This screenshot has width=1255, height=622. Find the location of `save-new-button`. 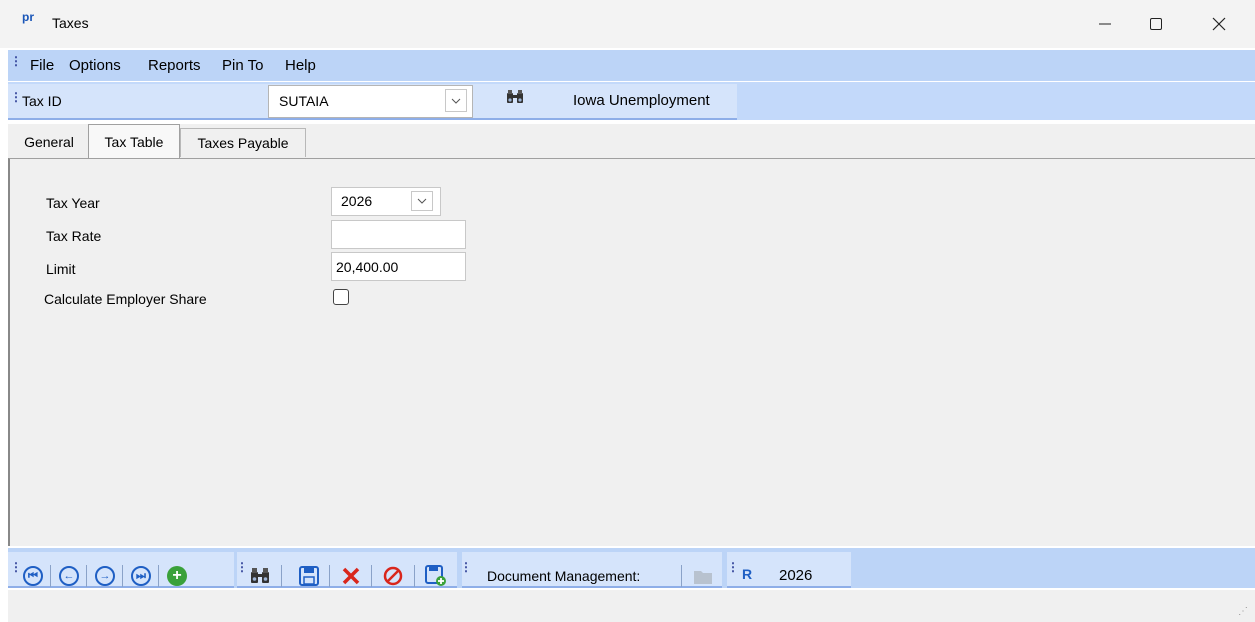

save-new-button is located at coordinates (436, 577).